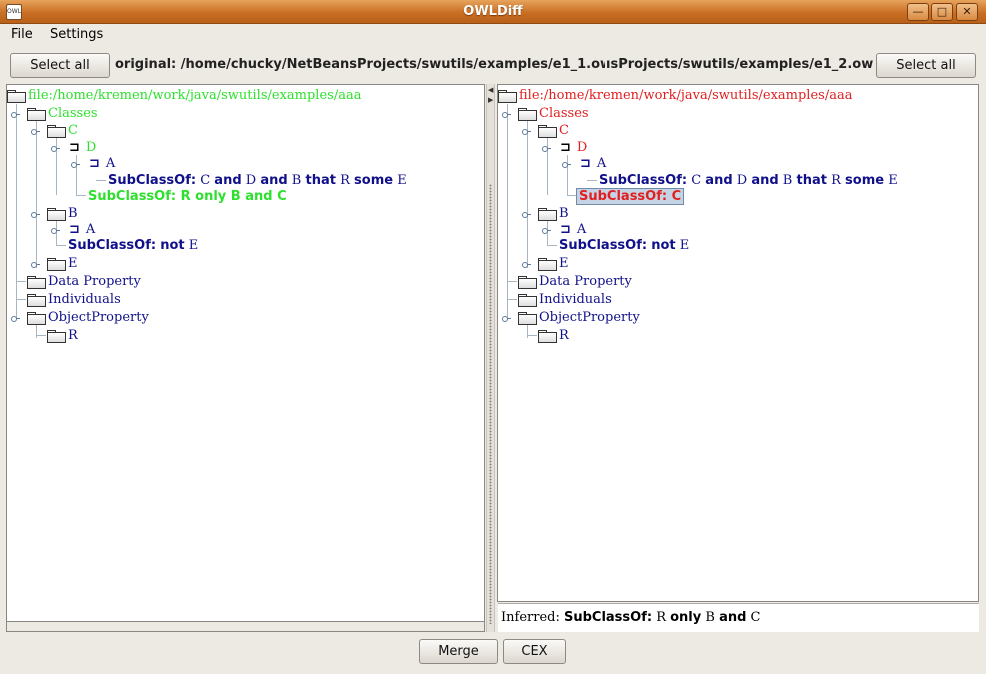 The height and width of the screenshot is (674, 986). Describe the element at coordinates (245, 627) in the screenshot. I see `left-scrollbar` at that location.